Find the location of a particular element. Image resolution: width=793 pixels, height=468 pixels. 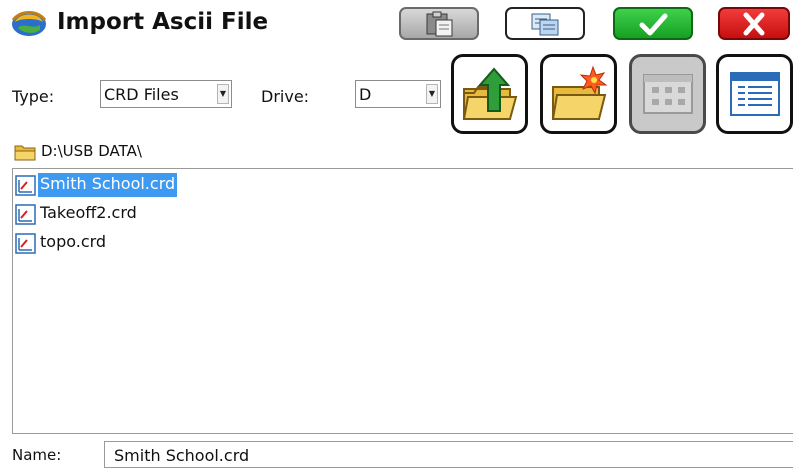

file-name: topo.crd is located at coordinates (73, 241).